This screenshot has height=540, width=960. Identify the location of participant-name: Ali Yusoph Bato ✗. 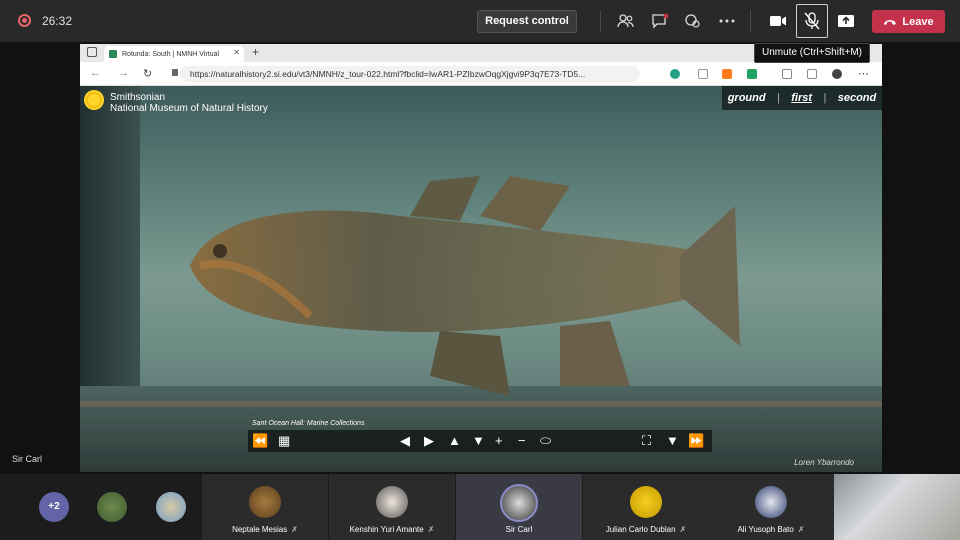
(771, 529).